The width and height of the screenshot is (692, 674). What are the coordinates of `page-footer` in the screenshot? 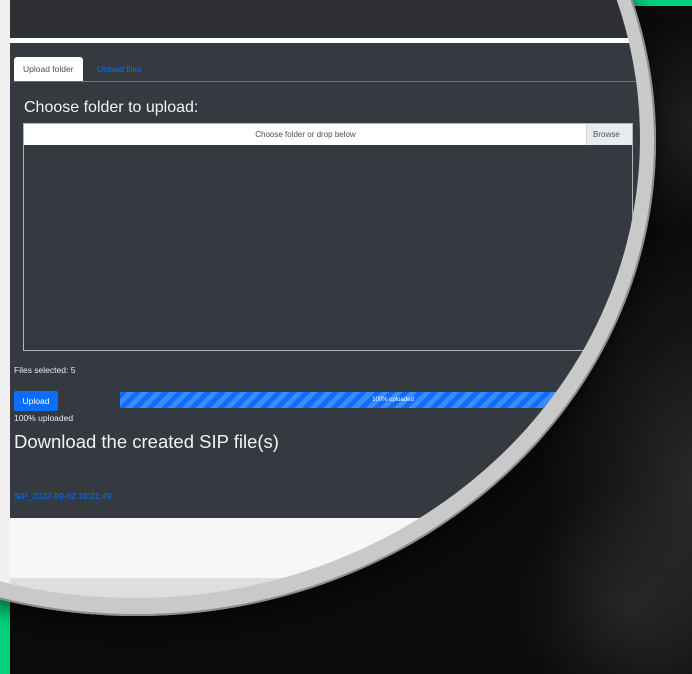 It's located at (325, 548).